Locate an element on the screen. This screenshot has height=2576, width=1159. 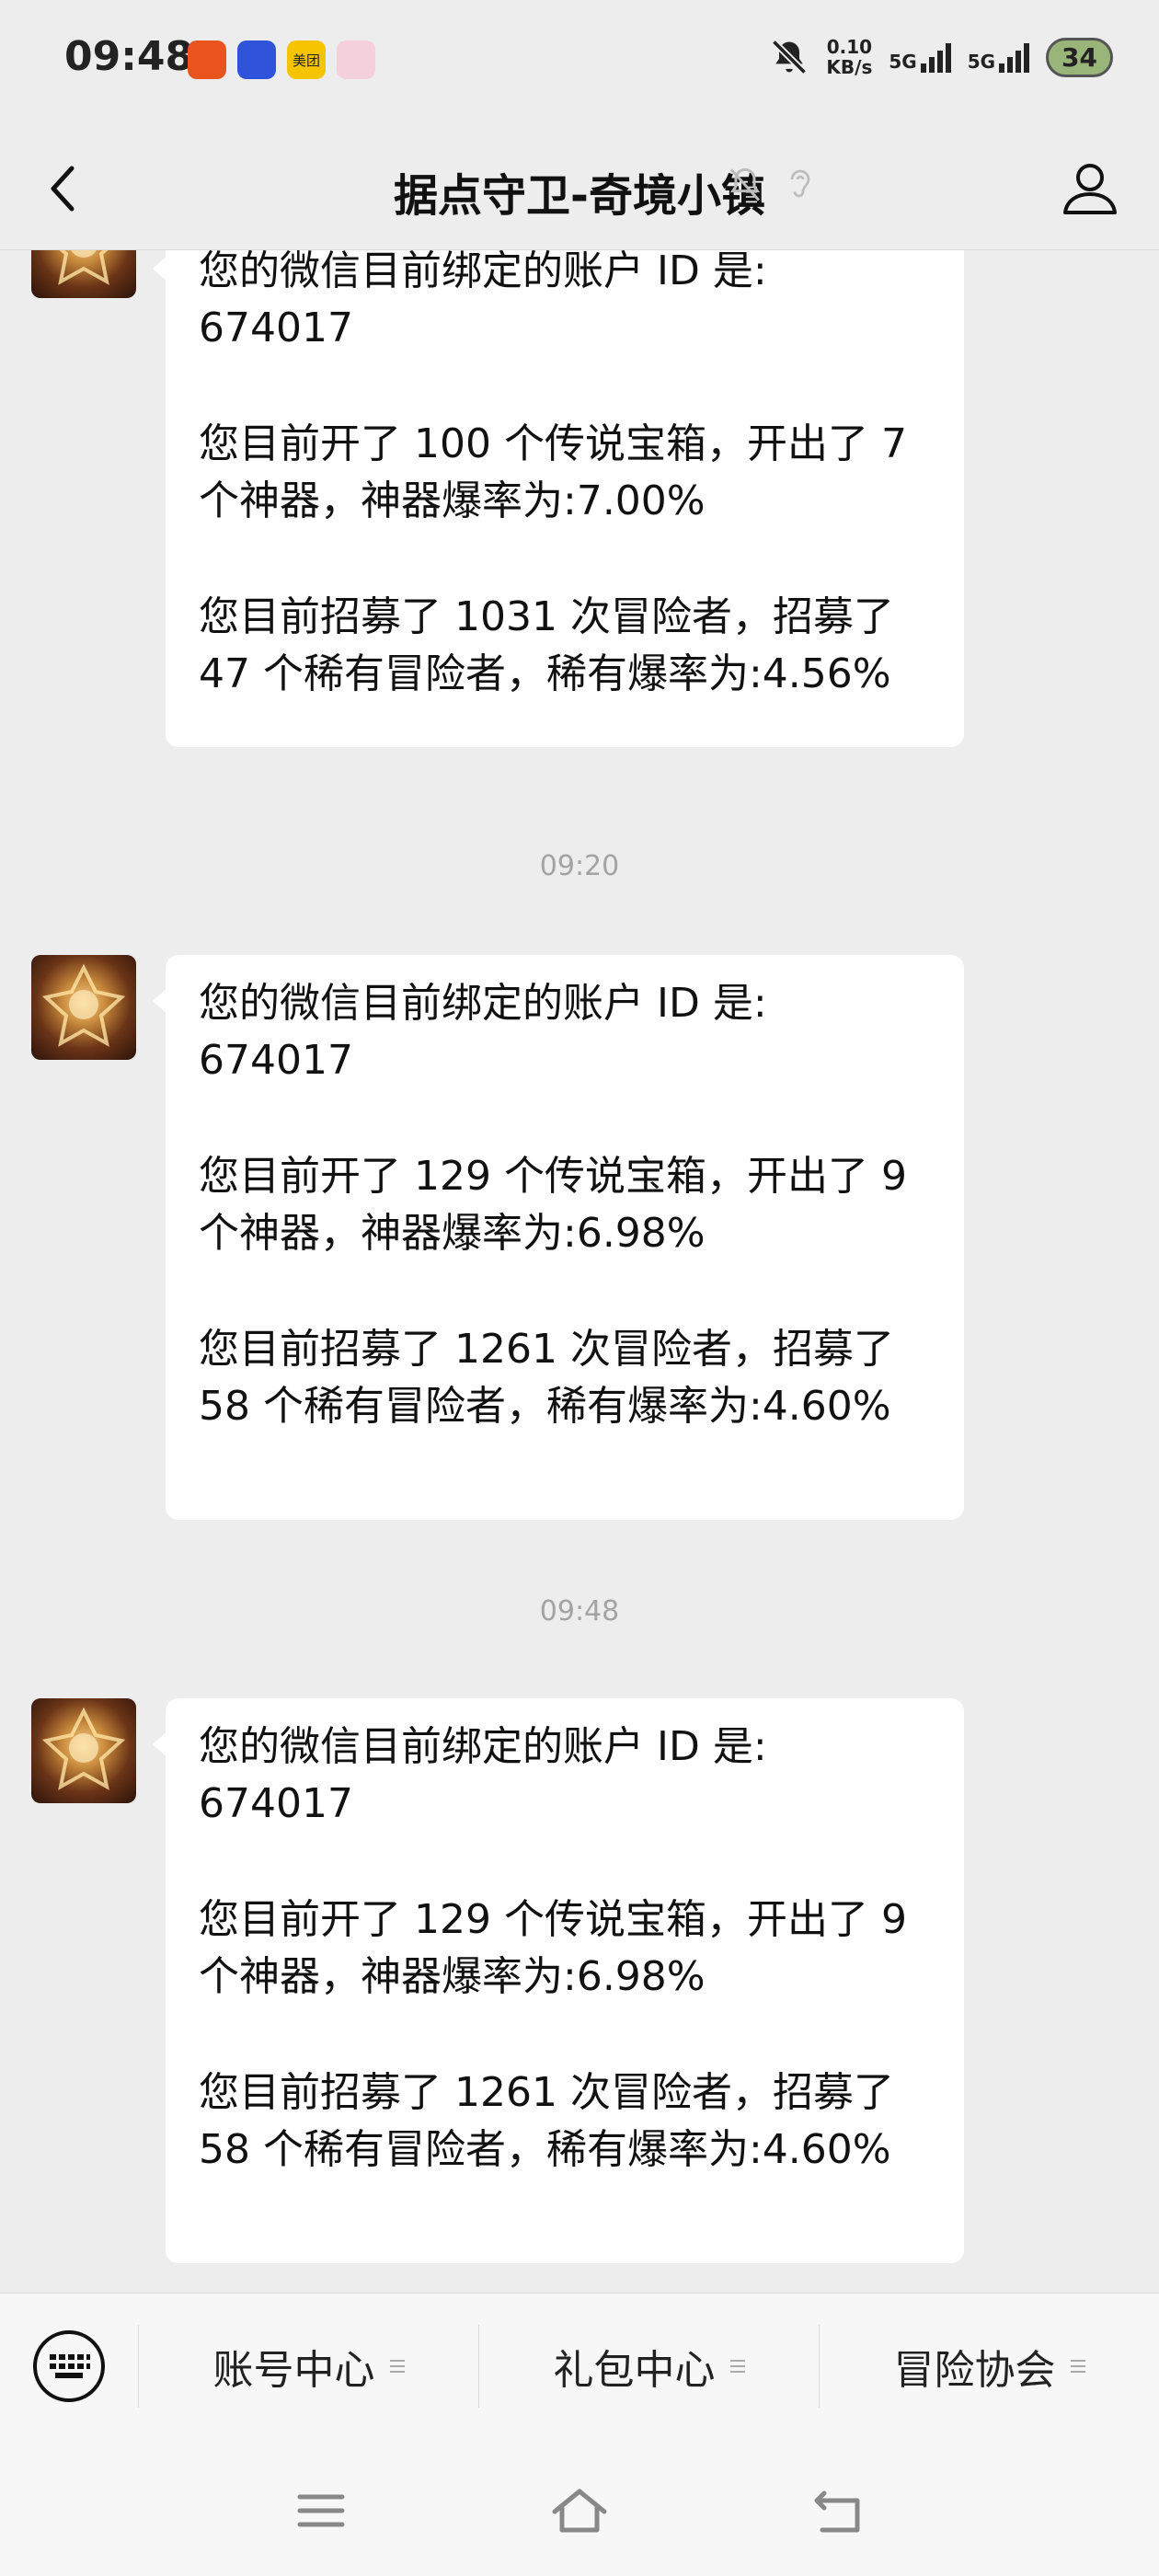
message-line: 您目前招募了 1031 次冒险者，招募了 is located at coordinates (546, 616).